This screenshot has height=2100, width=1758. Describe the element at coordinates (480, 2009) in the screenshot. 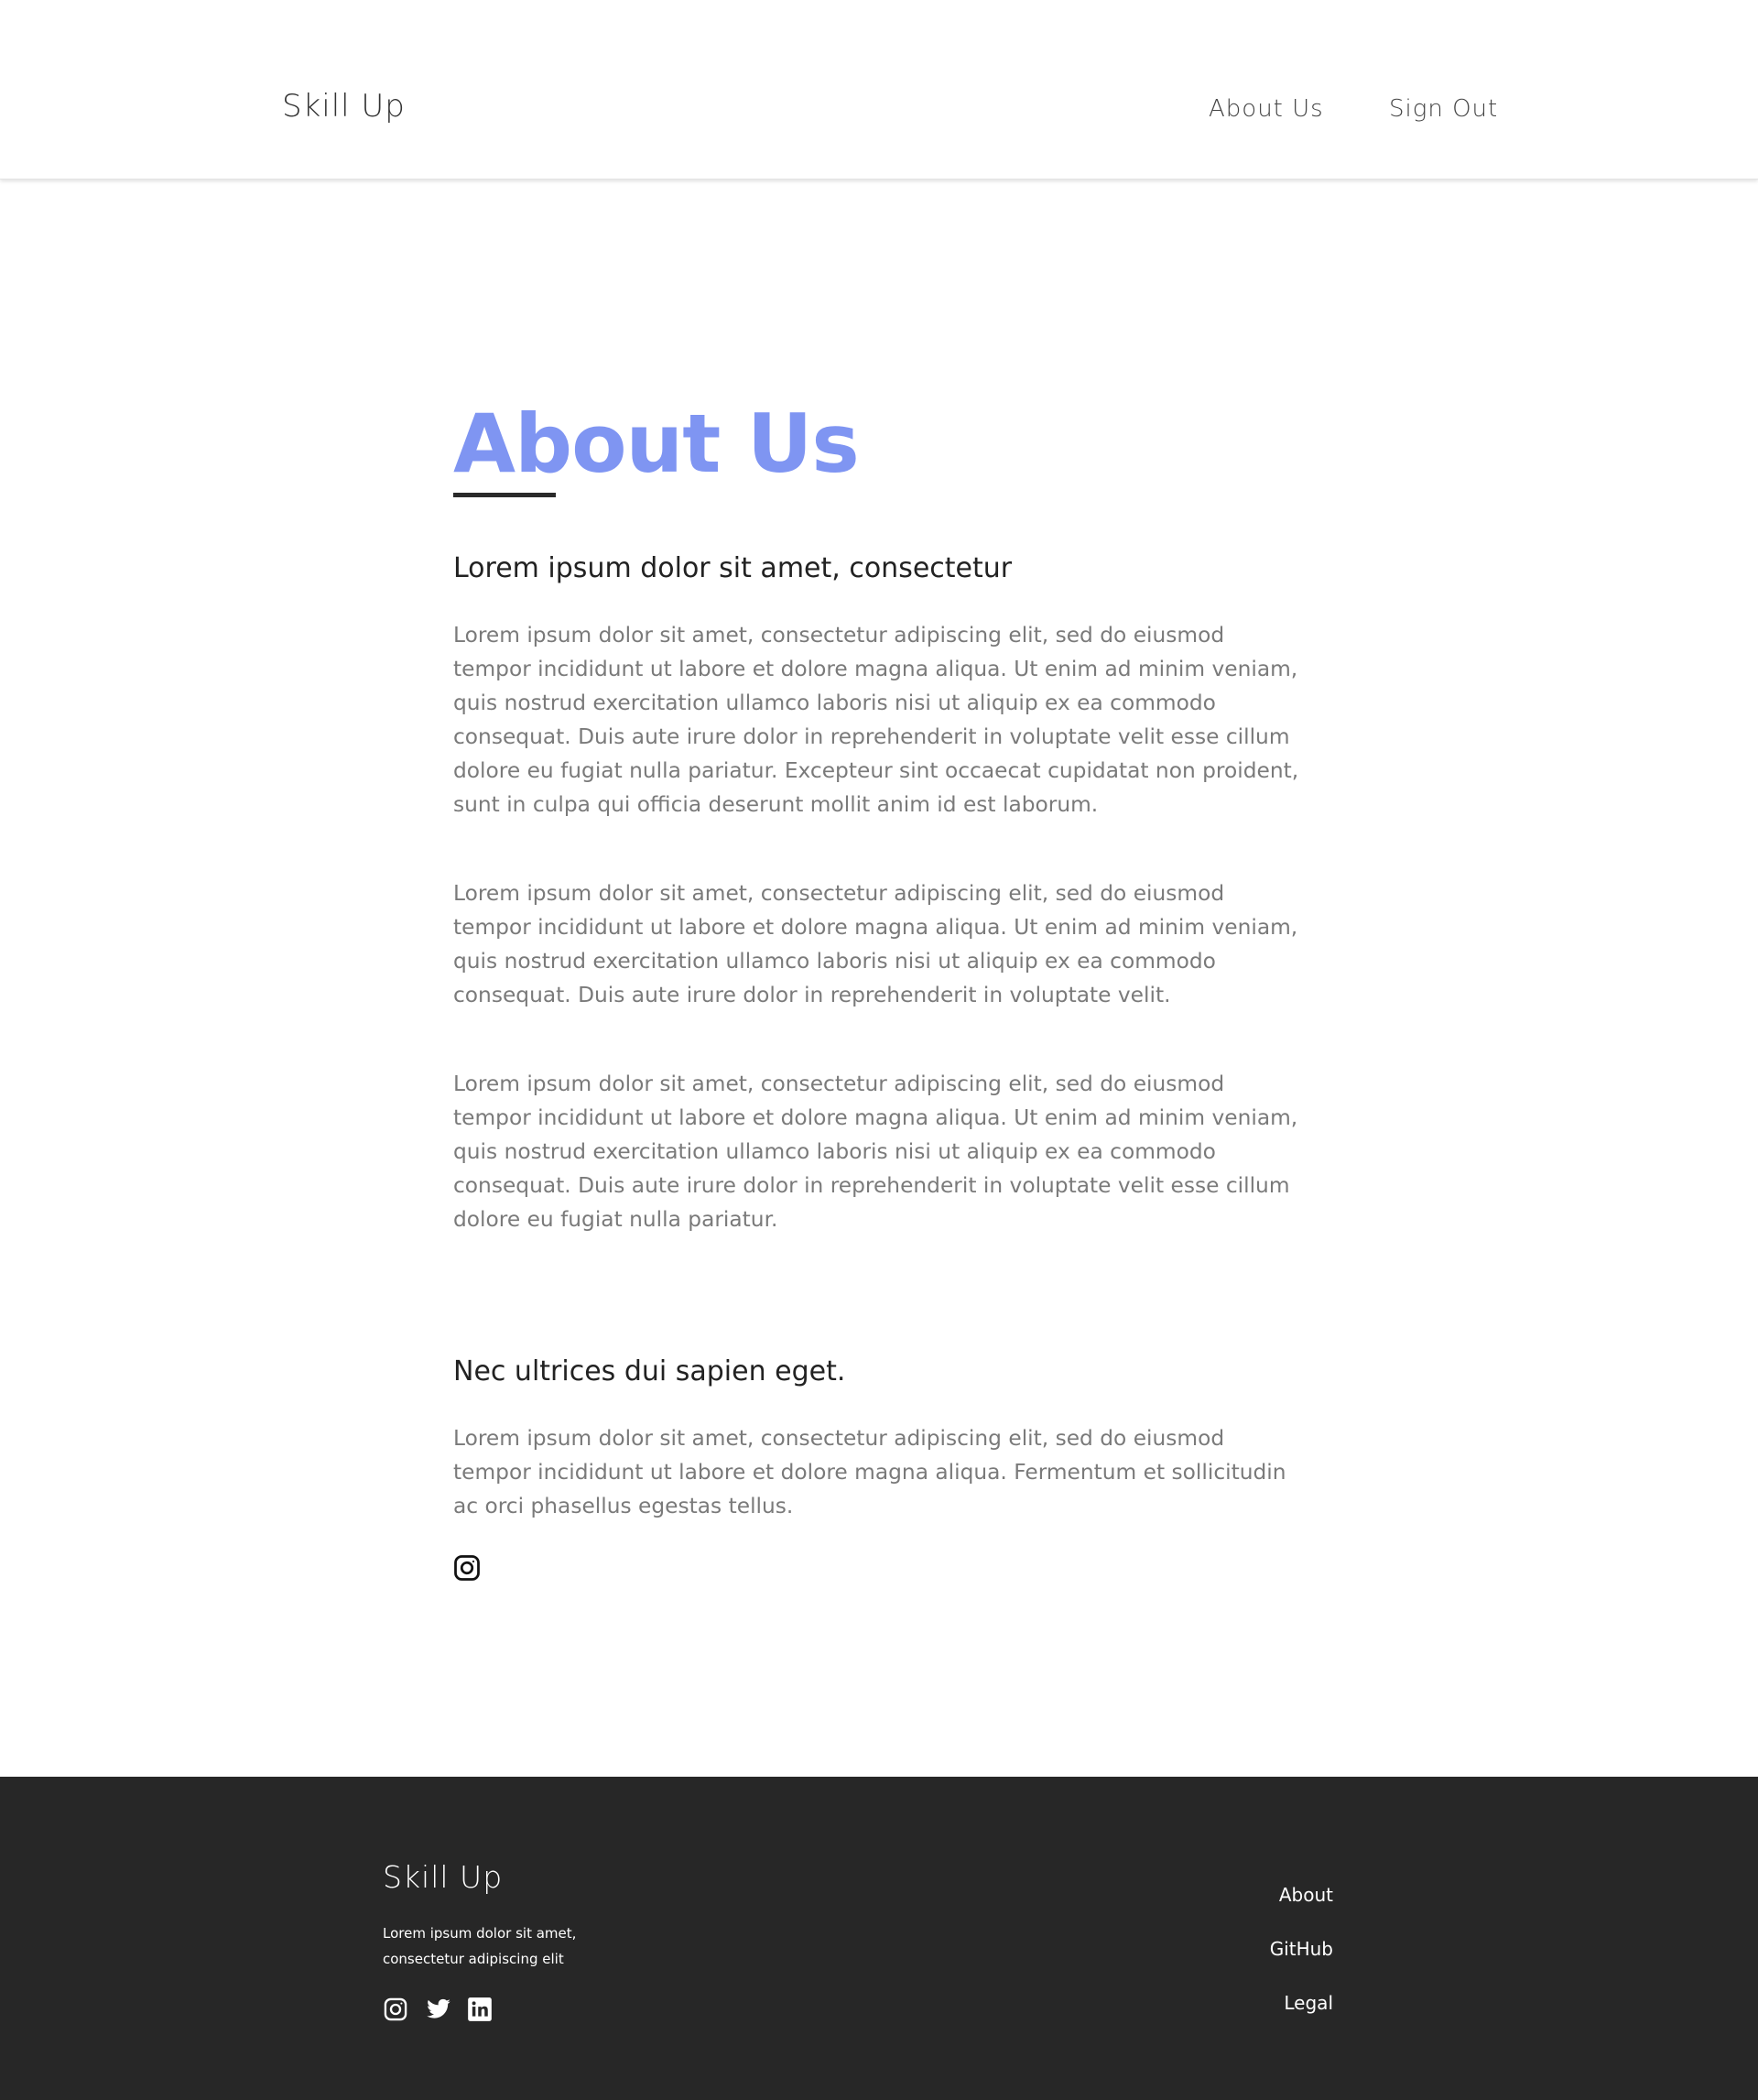

I see `linkedin-icon` at that location.